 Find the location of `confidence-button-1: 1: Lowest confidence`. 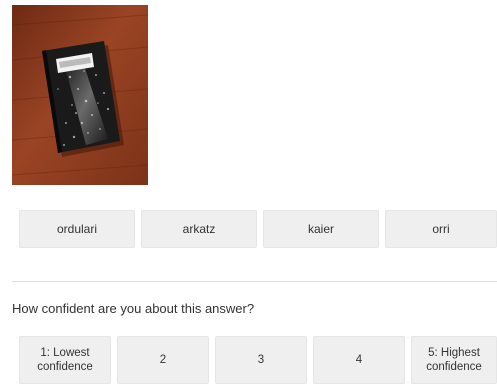

confidence-button-1: 1: Lowest confidence is located at coordinates (65, 360).